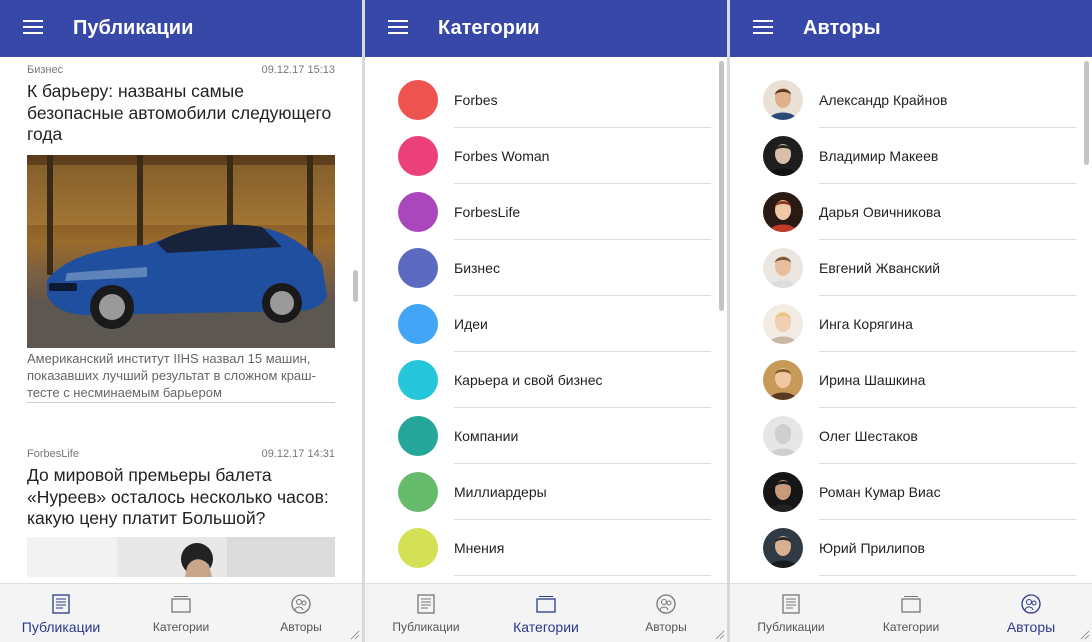 The height and width of the screenshot is (642, 1092). Describe the element at coordinates (301, 604) in the screenshot. I see `authors-icon` at that location.